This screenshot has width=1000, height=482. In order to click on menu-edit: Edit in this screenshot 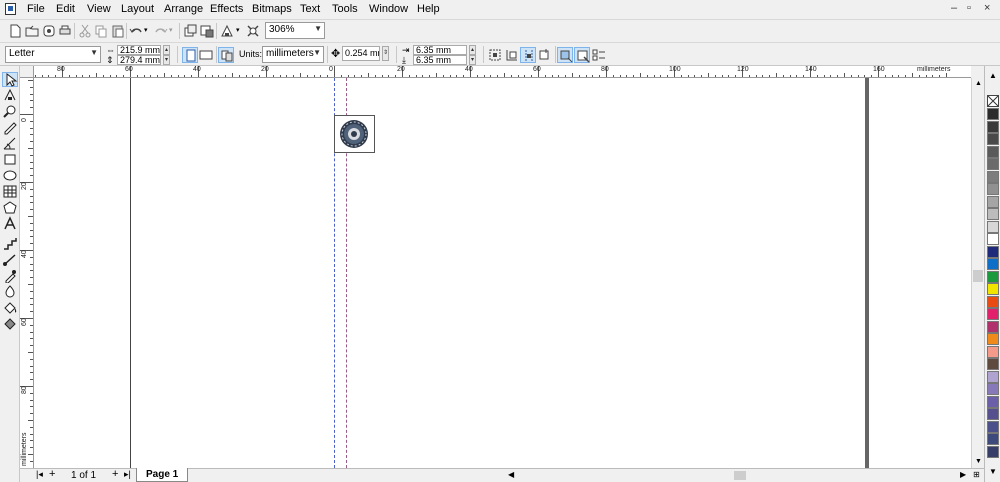, I will do `click(65, 9)`.